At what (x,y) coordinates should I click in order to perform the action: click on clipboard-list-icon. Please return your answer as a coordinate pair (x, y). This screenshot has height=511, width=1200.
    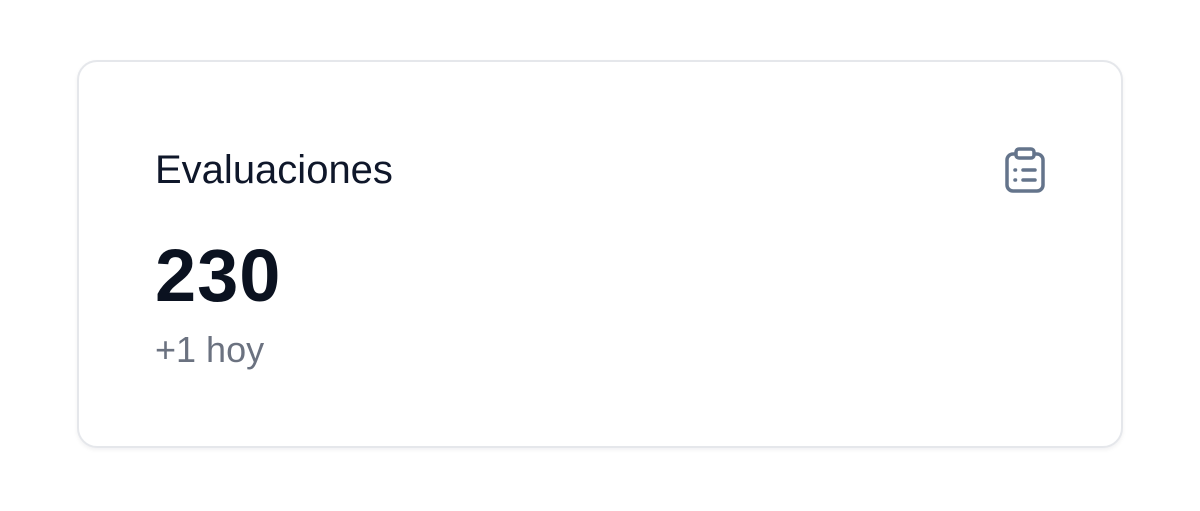
    Looking at the image, I should click on (1025, 170).